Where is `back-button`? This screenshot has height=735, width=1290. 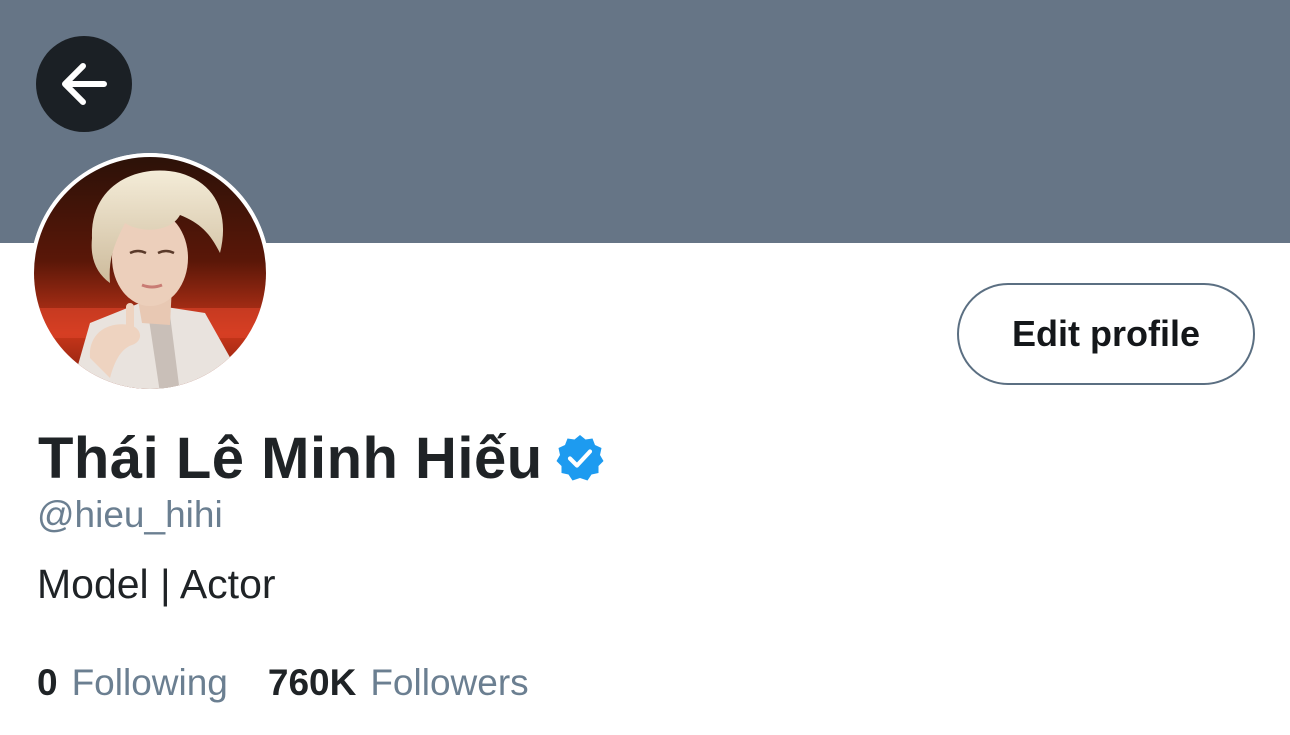
back-button is located at coordinates (84, 84).